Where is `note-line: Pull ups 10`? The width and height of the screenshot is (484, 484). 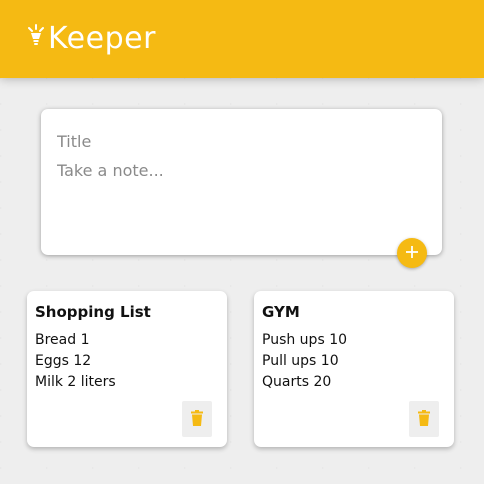
note-line: Pull ups 10 is located at coordinates (300, 361).